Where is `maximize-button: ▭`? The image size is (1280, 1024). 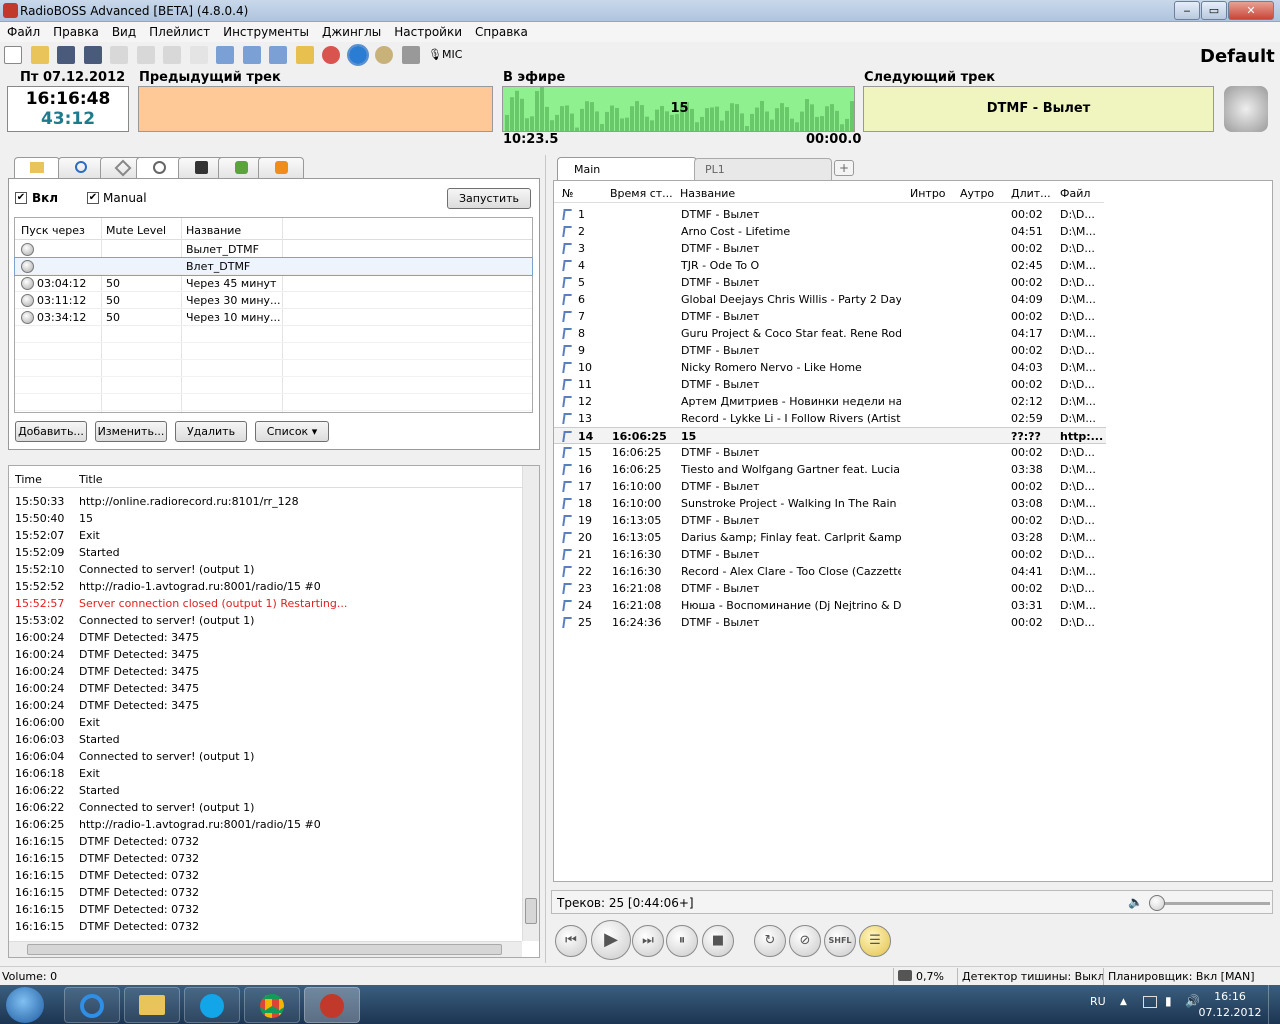 maximize-button: ▭ is located at coordinates (1214, 10).